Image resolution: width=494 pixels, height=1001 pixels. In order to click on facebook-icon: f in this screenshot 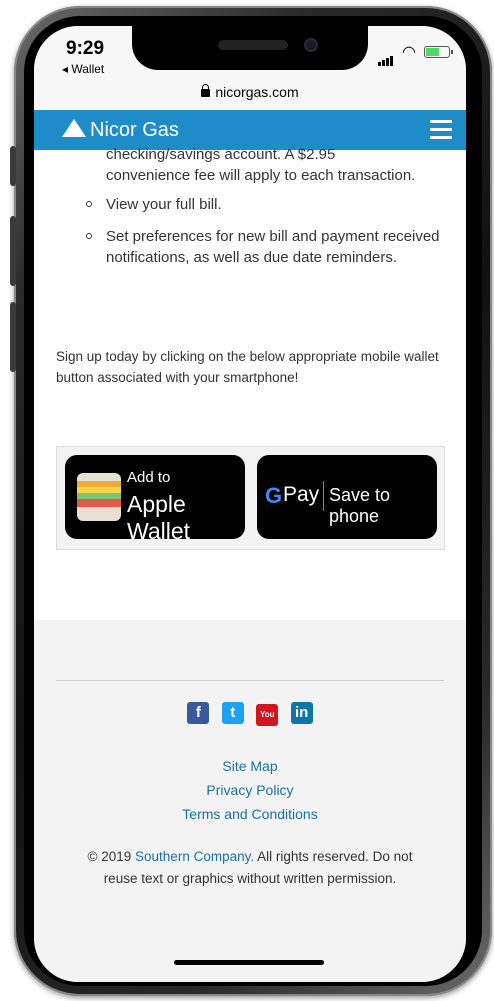, I will do `click(198, 713)`.